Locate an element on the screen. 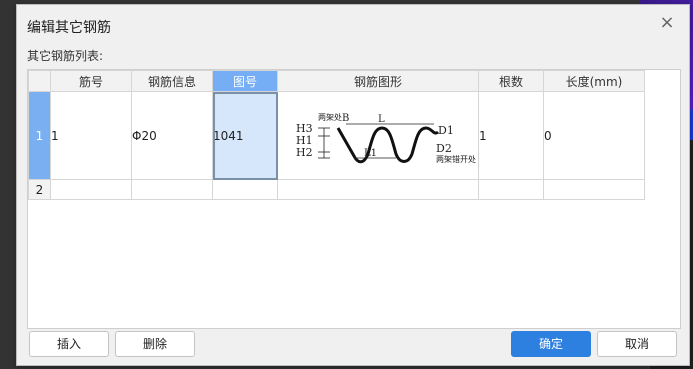 This screenshot has width=693, height=369. column-header-length: 长度(mm) is located at coordinates (594, 81).